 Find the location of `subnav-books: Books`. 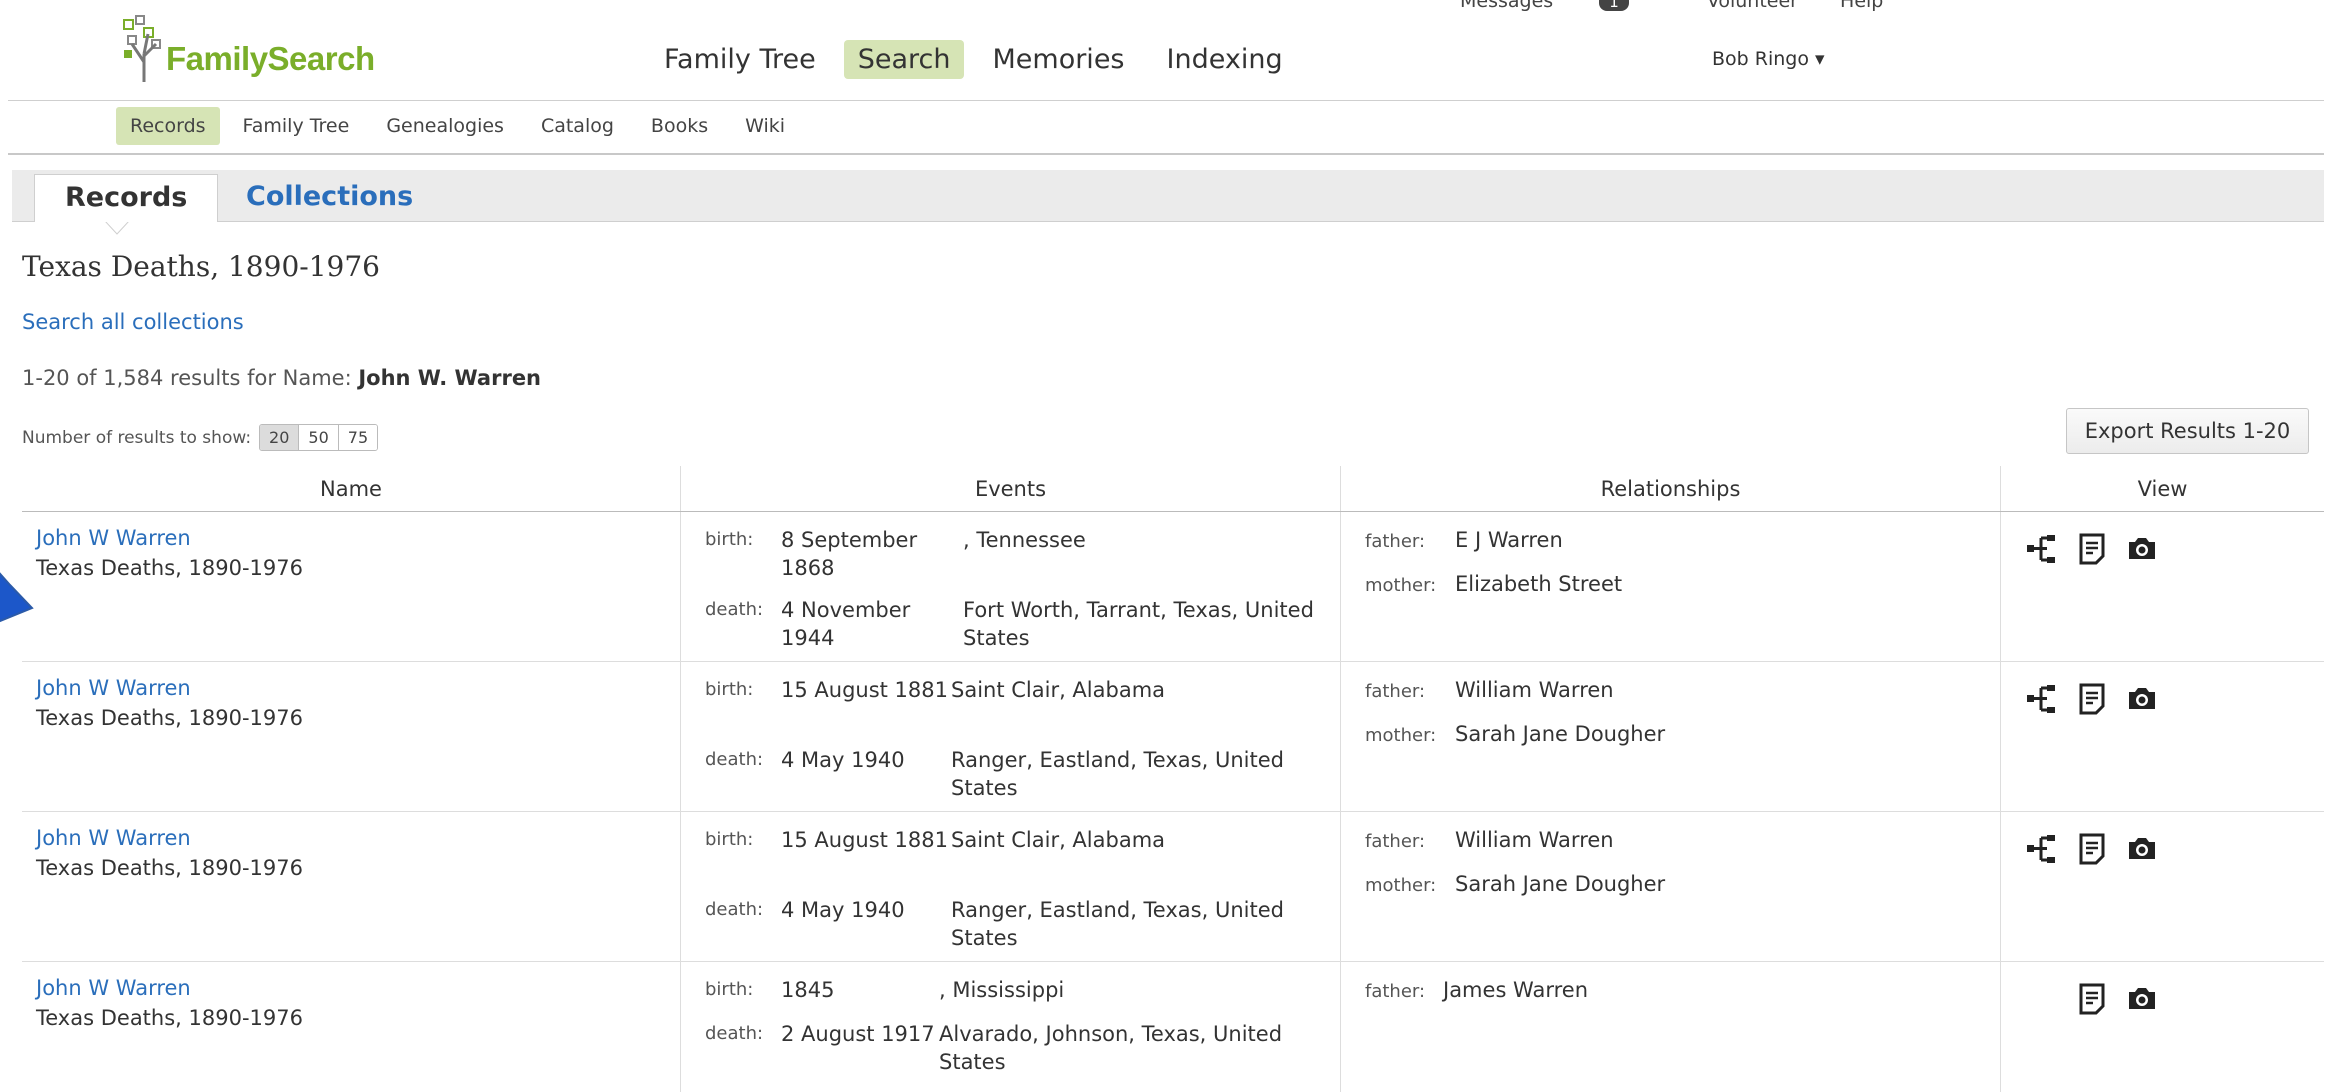

subnav-books: Books is located at coordinates (679, 126).